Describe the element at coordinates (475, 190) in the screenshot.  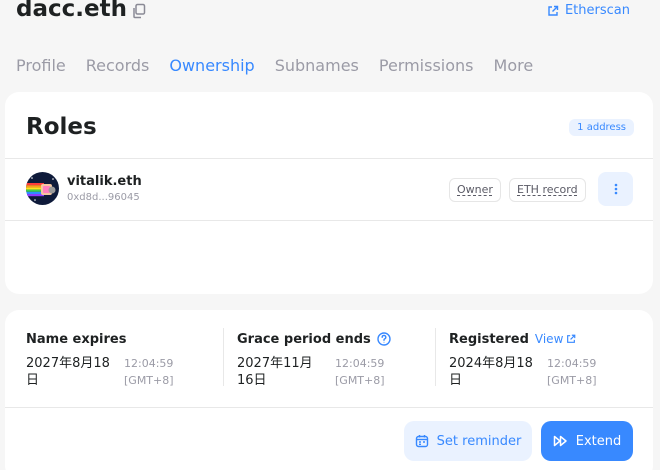
I see `role-tag-owner: Owner` at that location.